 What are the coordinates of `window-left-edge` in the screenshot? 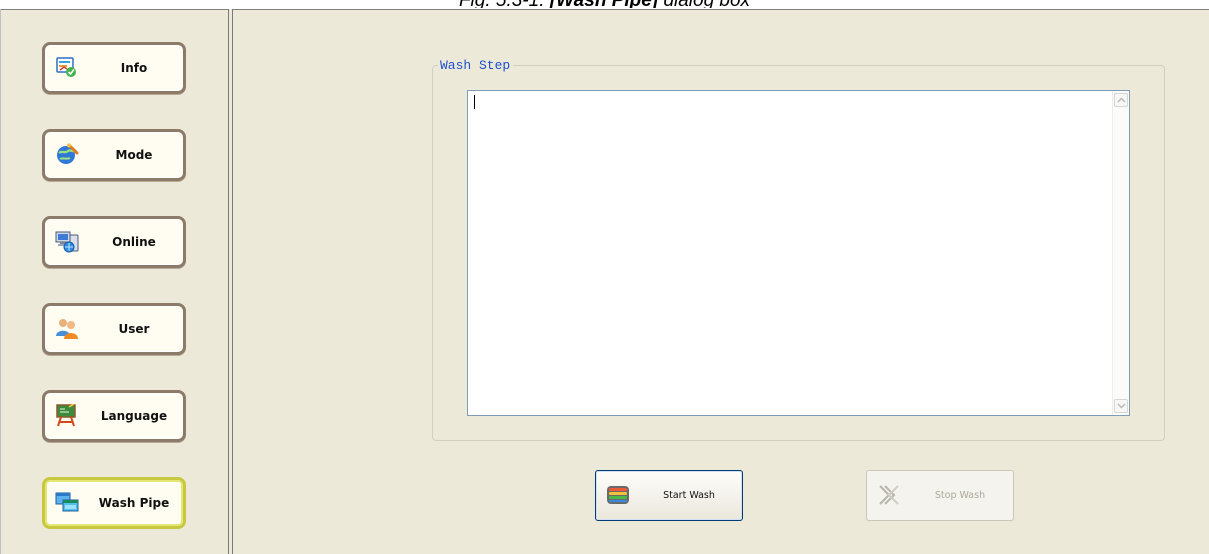 It's located at (0, 281).